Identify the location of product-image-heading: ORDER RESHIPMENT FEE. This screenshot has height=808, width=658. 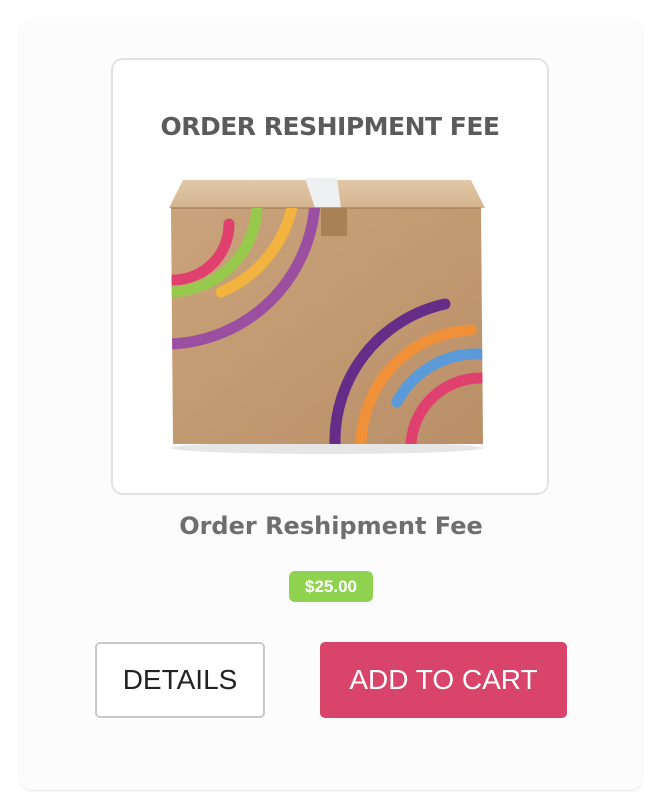
(330, 126).